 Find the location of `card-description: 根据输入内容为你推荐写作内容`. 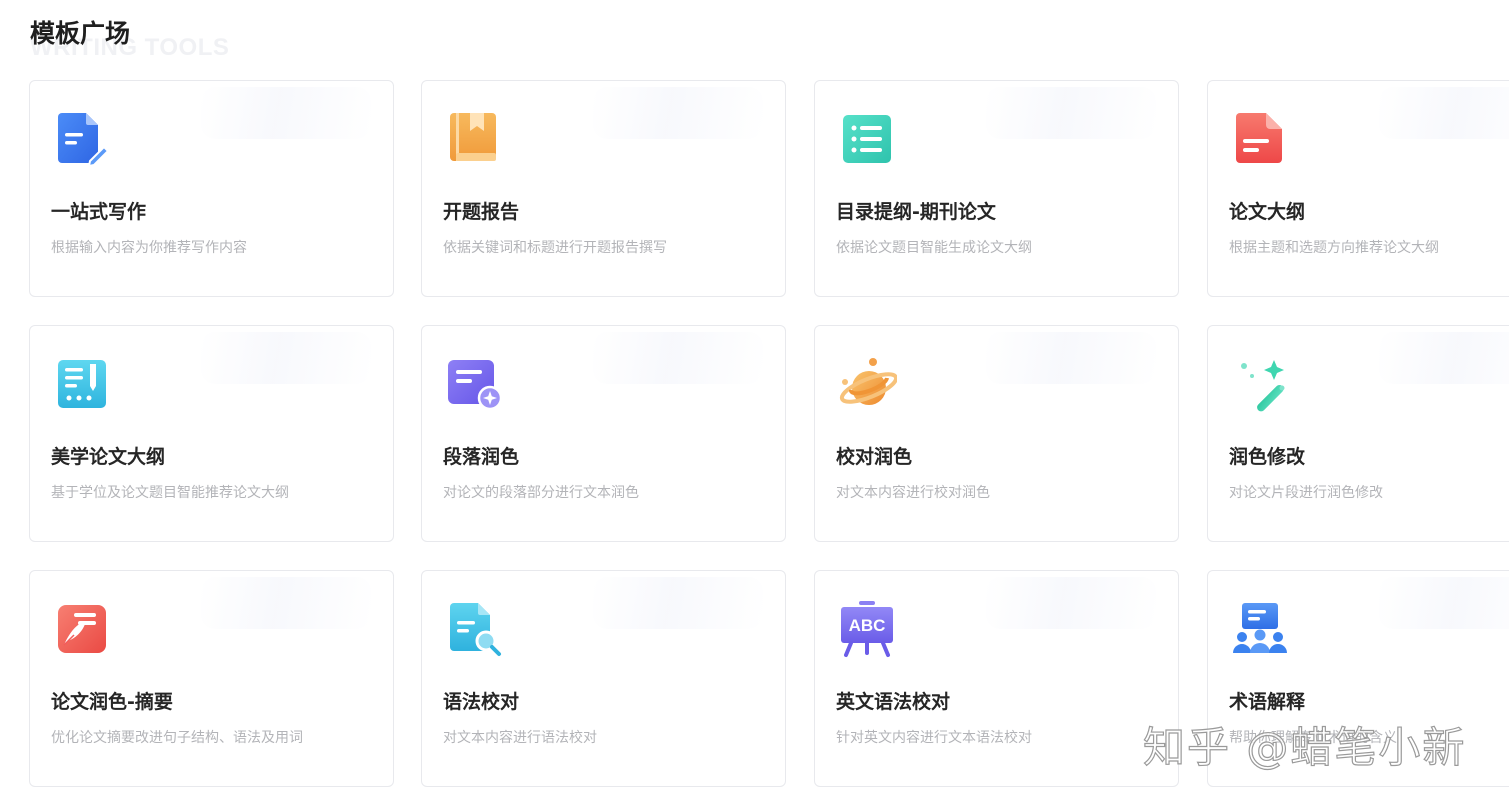

card-description: 根据输入内容为你推荐写作内容 is located at coordinates (149, 248).